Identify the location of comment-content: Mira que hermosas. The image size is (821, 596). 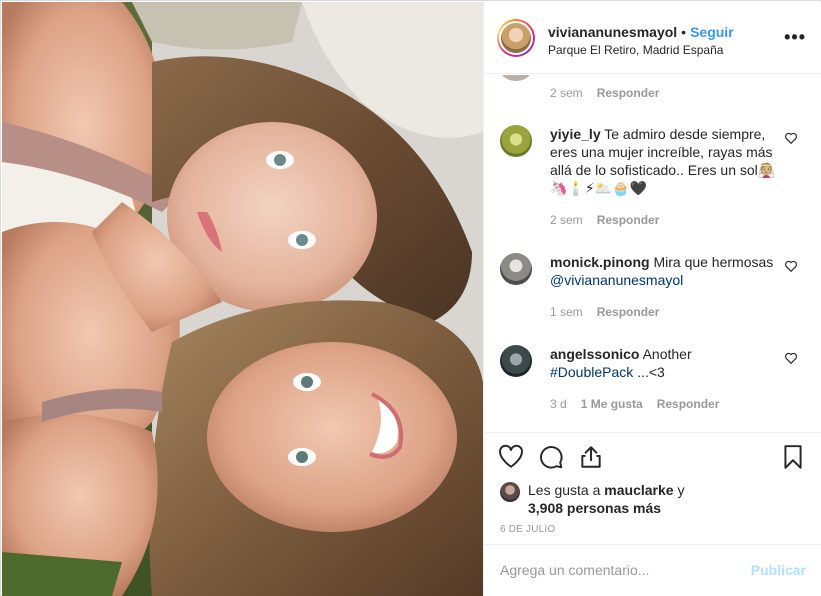
(713, 262).